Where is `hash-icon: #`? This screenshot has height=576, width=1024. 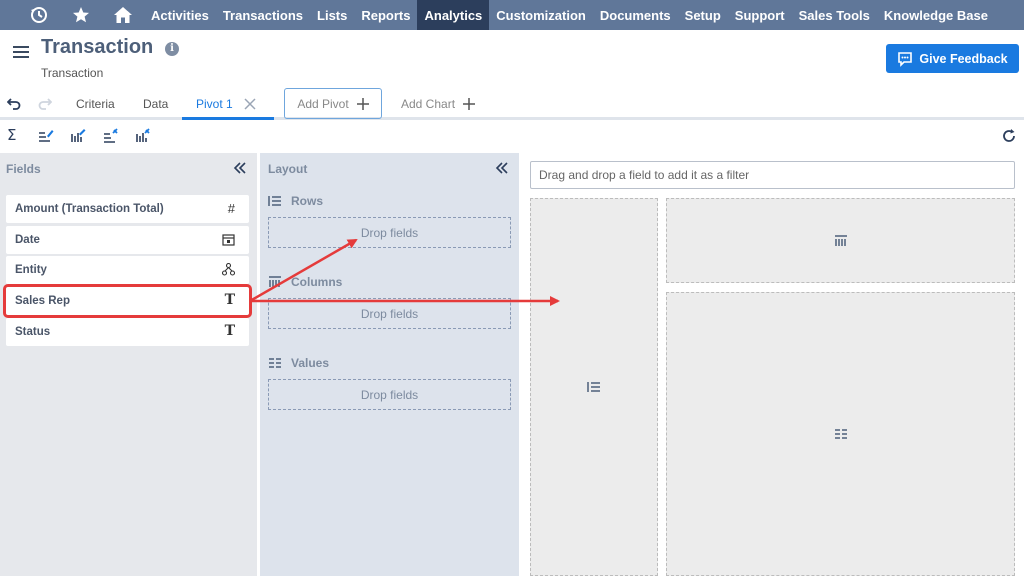 hash-icon: # is located at coordinates (231, 208).